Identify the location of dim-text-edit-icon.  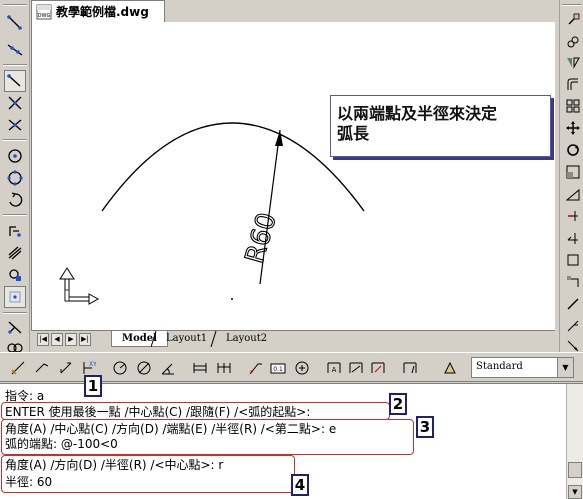
(356, 368).